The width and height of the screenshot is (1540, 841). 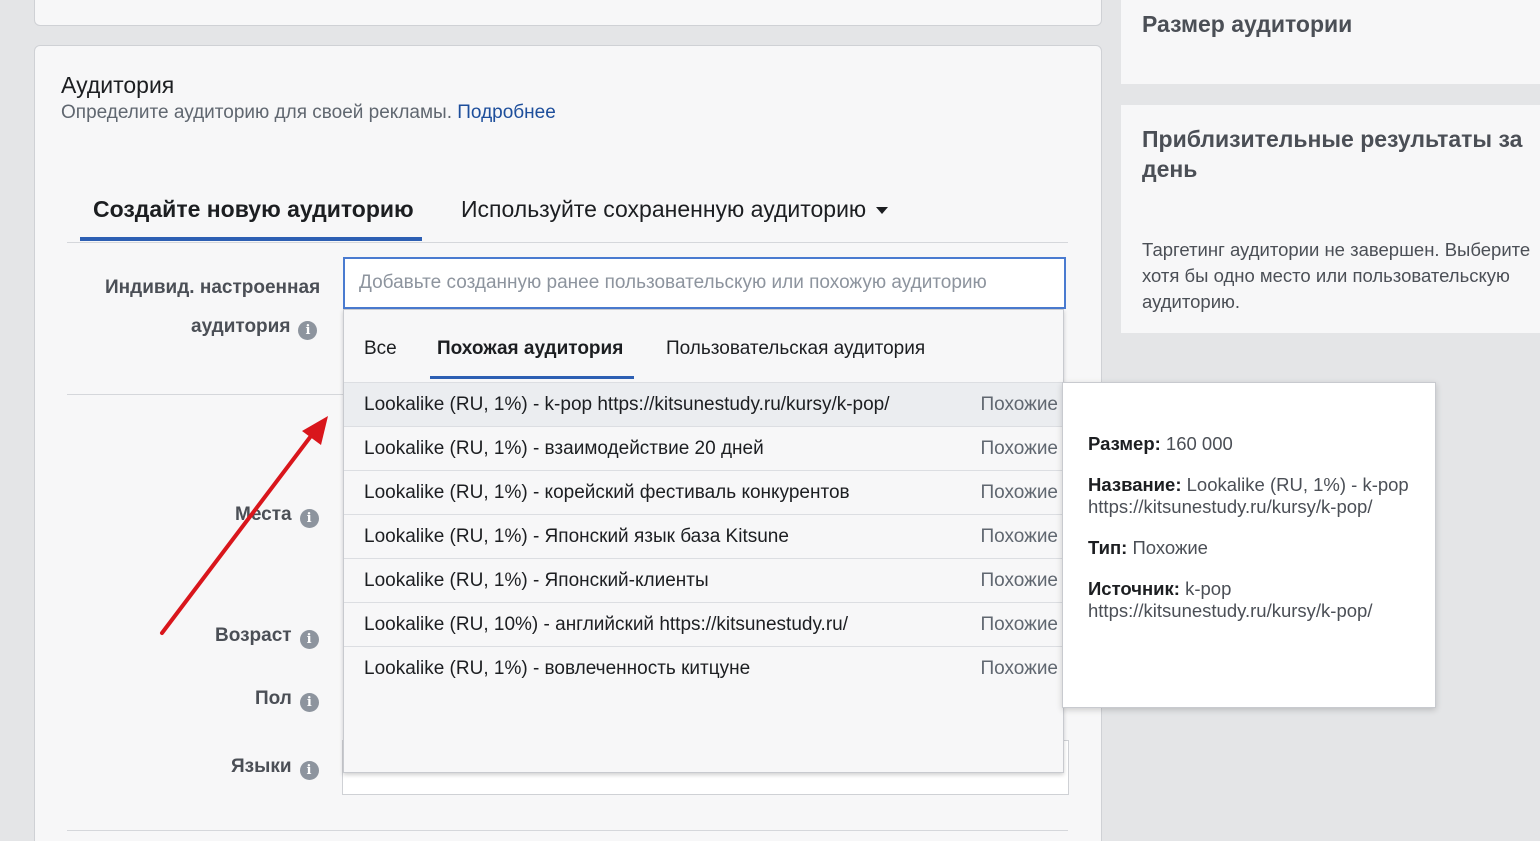 What do you see at coordinates (380, 349) in the screenshot?
I see `dropdown-tab-all: Все` at bounding box center [380, 349].